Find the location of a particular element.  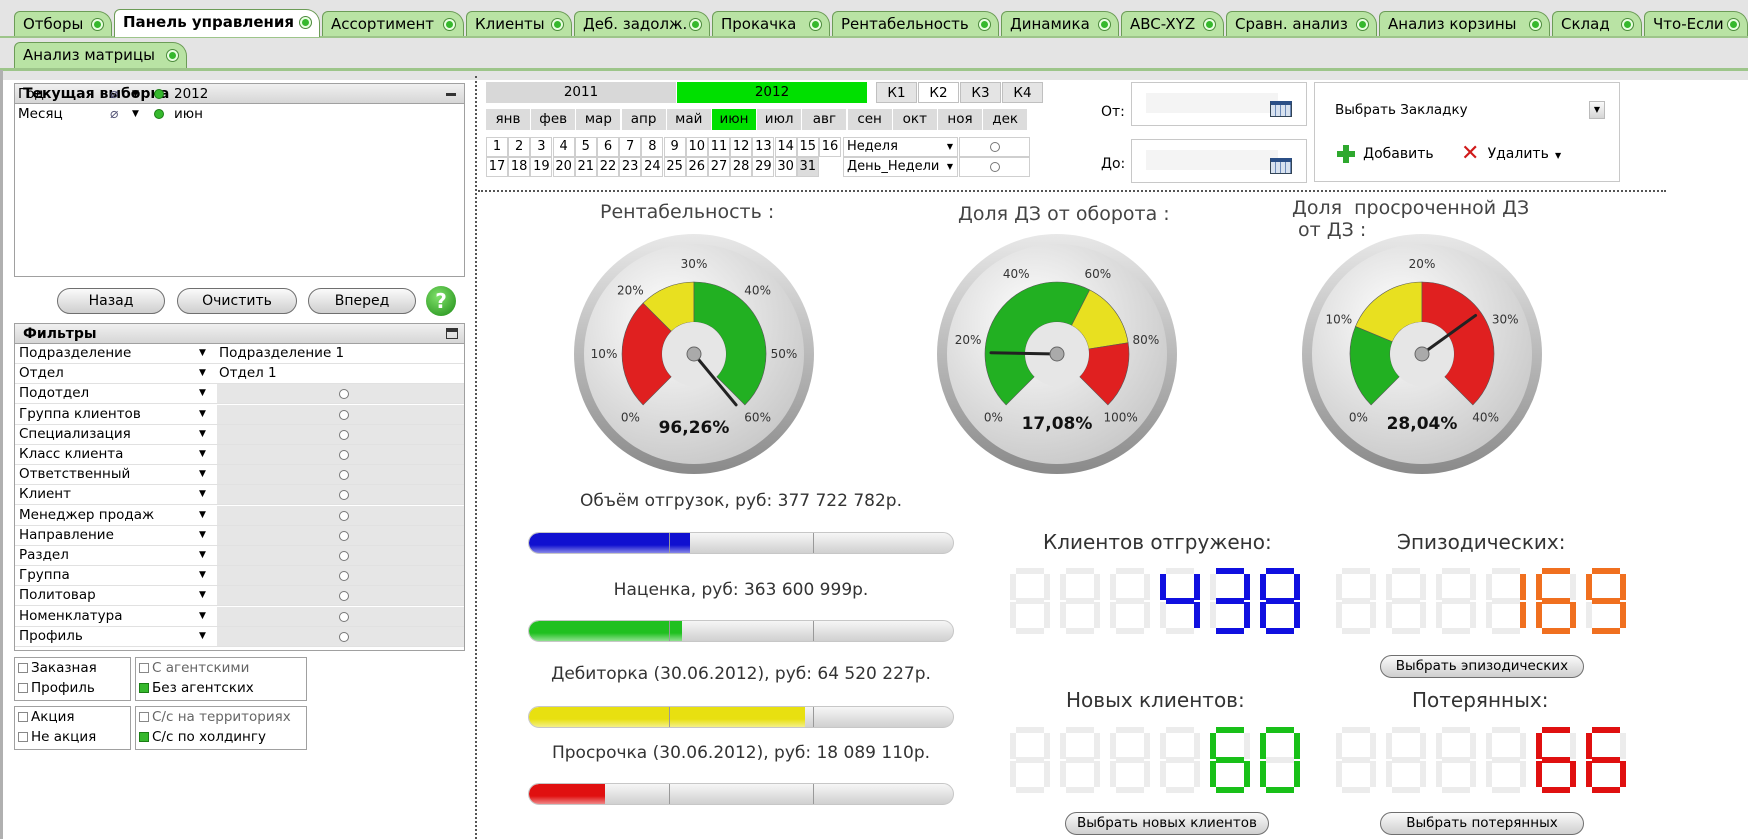

quarter-cell: К2 is located at coordinates (938, 92).